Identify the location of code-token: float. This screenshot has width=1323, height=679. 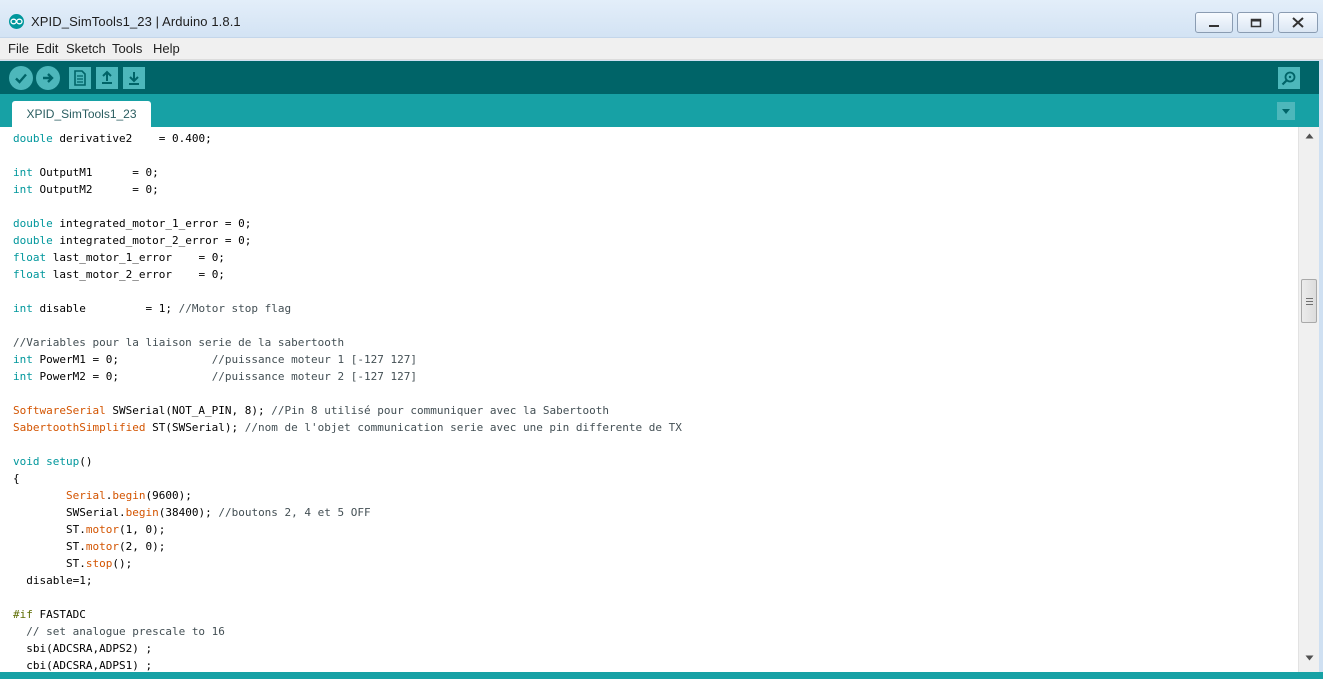
(30, 274).